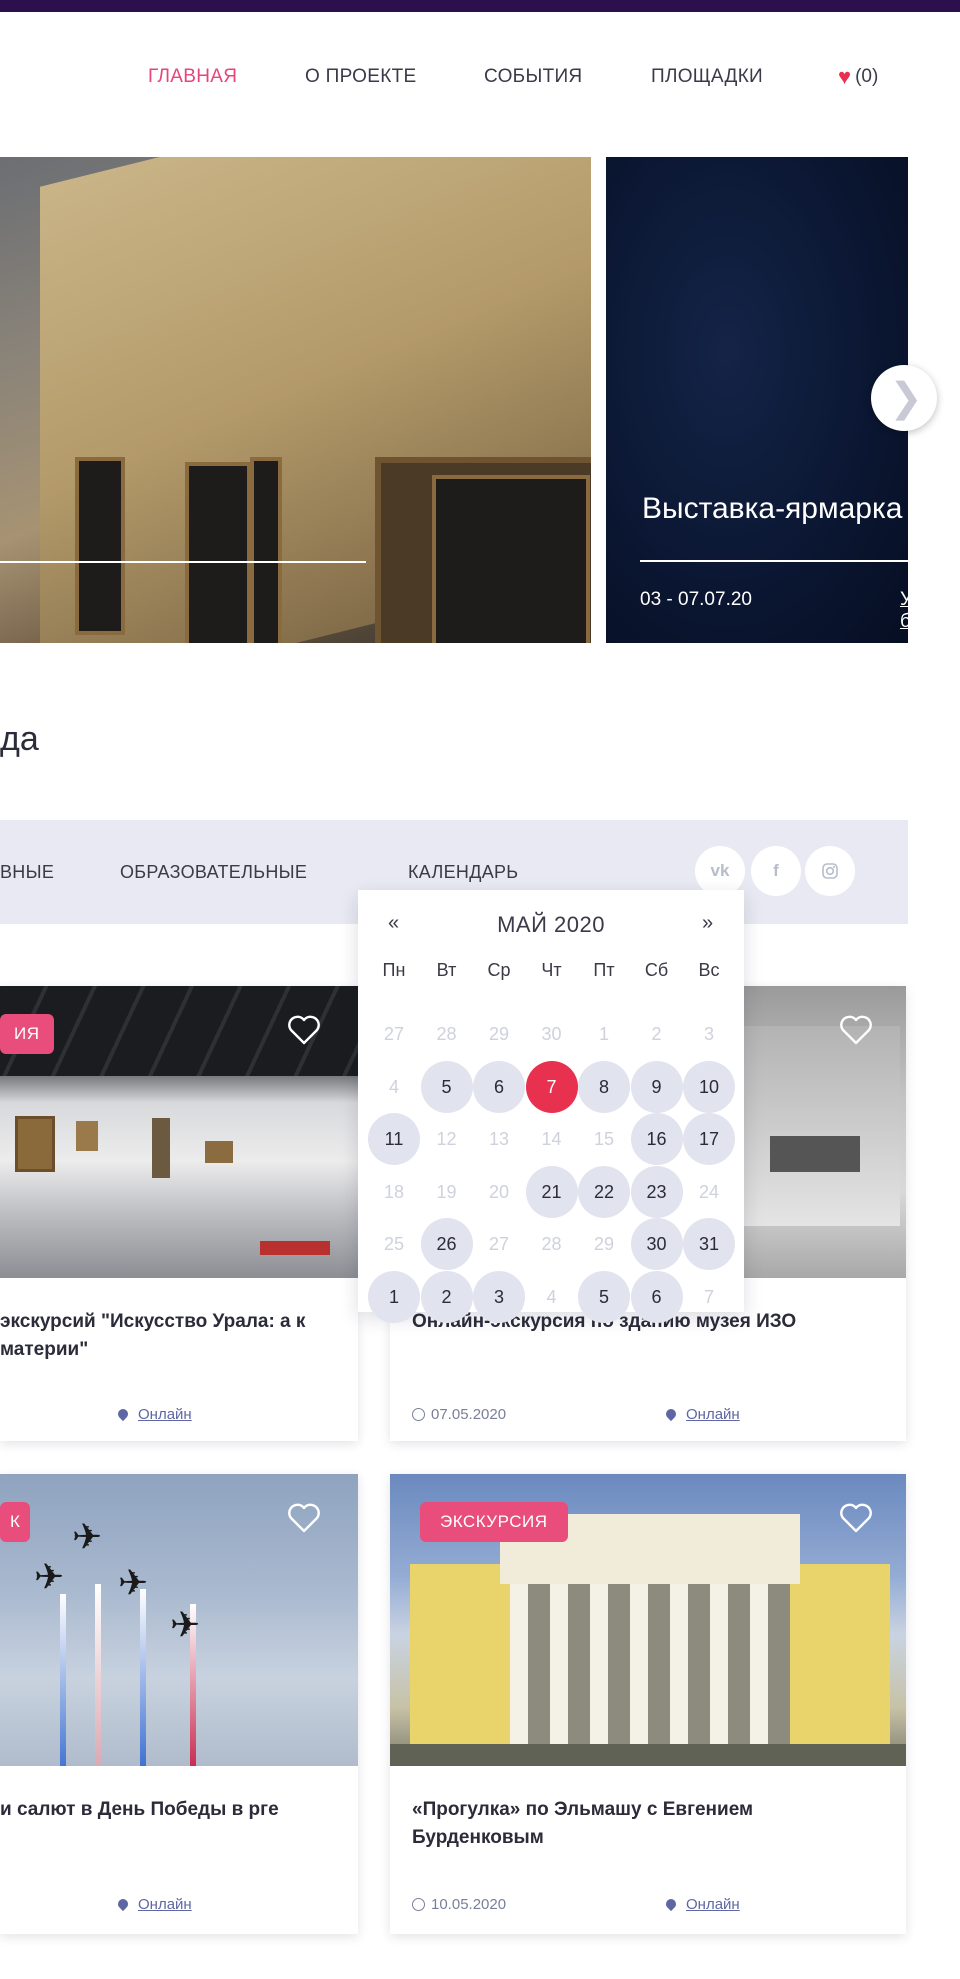 The image size is (960, 1979). Describe the element at coordinates (707, 77) in the screenshot. I see `nav-item-venues: ПЛОЩАДКИ` at that location.